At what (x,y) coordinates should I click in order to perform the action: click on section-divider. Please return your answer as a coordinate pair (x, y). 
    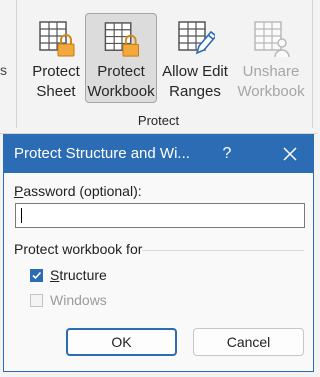
    Looking at the image, I should click on (223, 250).